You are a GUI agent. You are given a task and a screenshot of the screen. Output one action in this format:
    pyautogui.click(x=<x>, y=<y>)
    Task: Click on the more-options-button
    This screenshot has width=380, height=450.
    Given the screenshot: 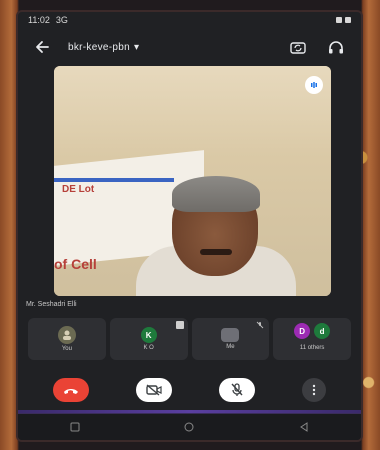 What is the action you would take?
    pyautogui.click(x=313, y=390)
    